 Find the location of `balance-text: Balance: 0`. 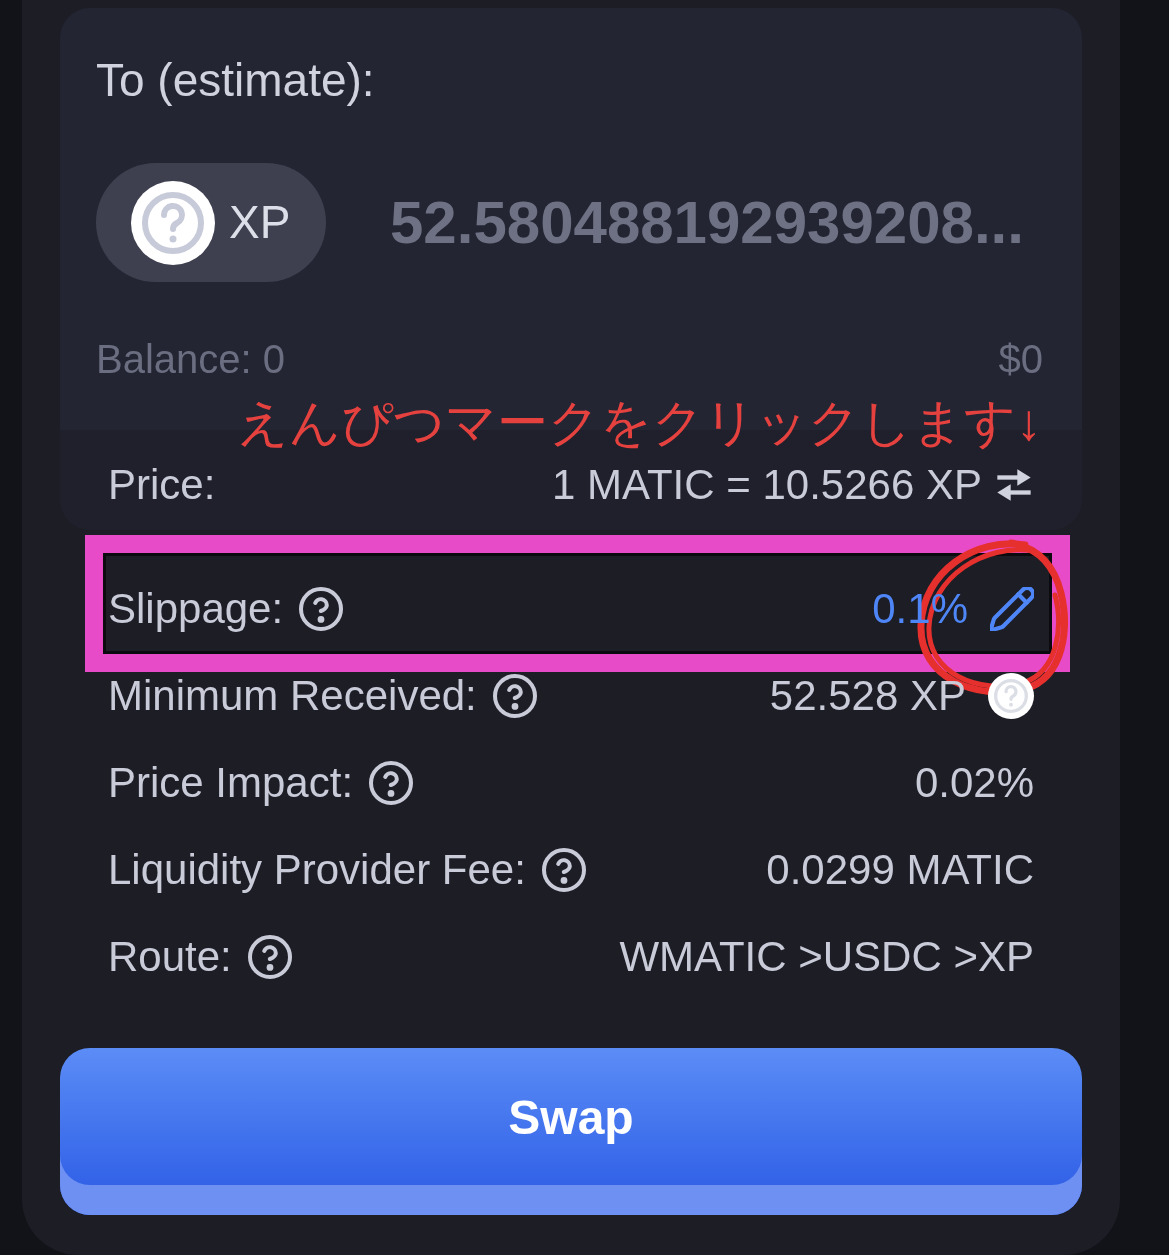

balance-text: Balance: 0 is located at coordinates (191, 359).